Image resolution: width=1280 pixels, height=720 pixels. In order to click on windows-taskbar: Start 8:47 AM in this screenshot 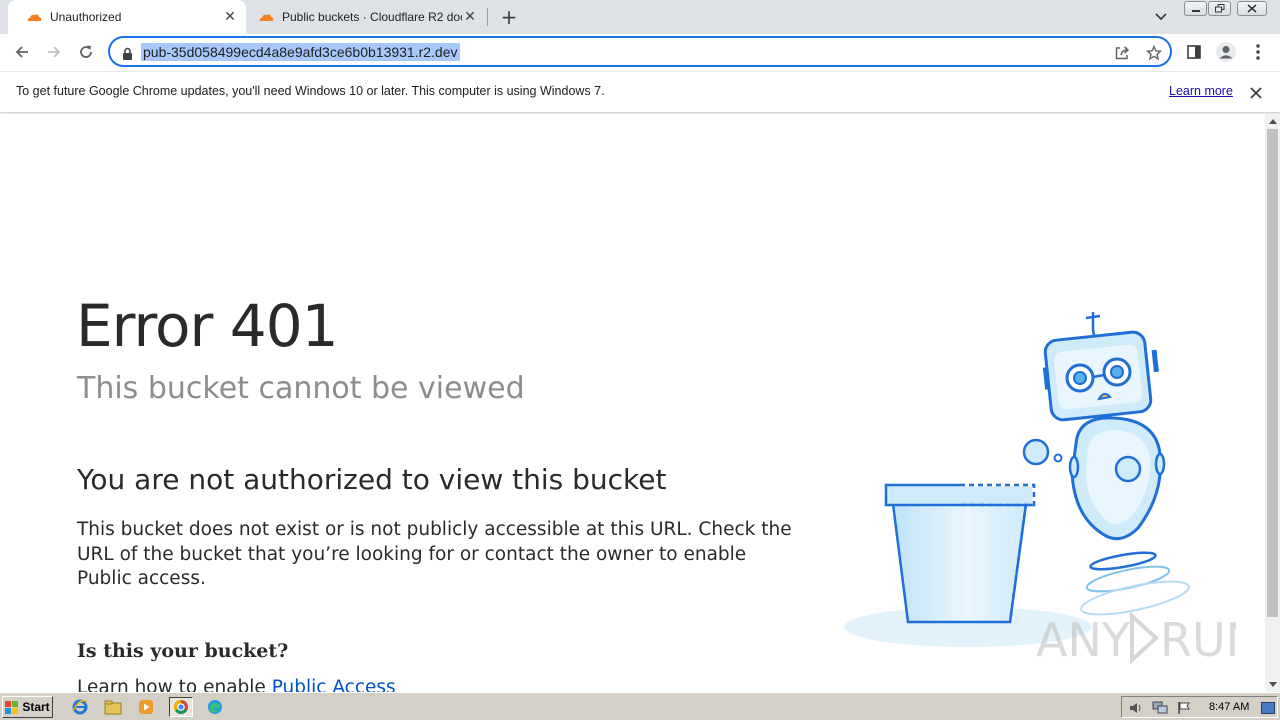, I will do `click(640, 706)`.